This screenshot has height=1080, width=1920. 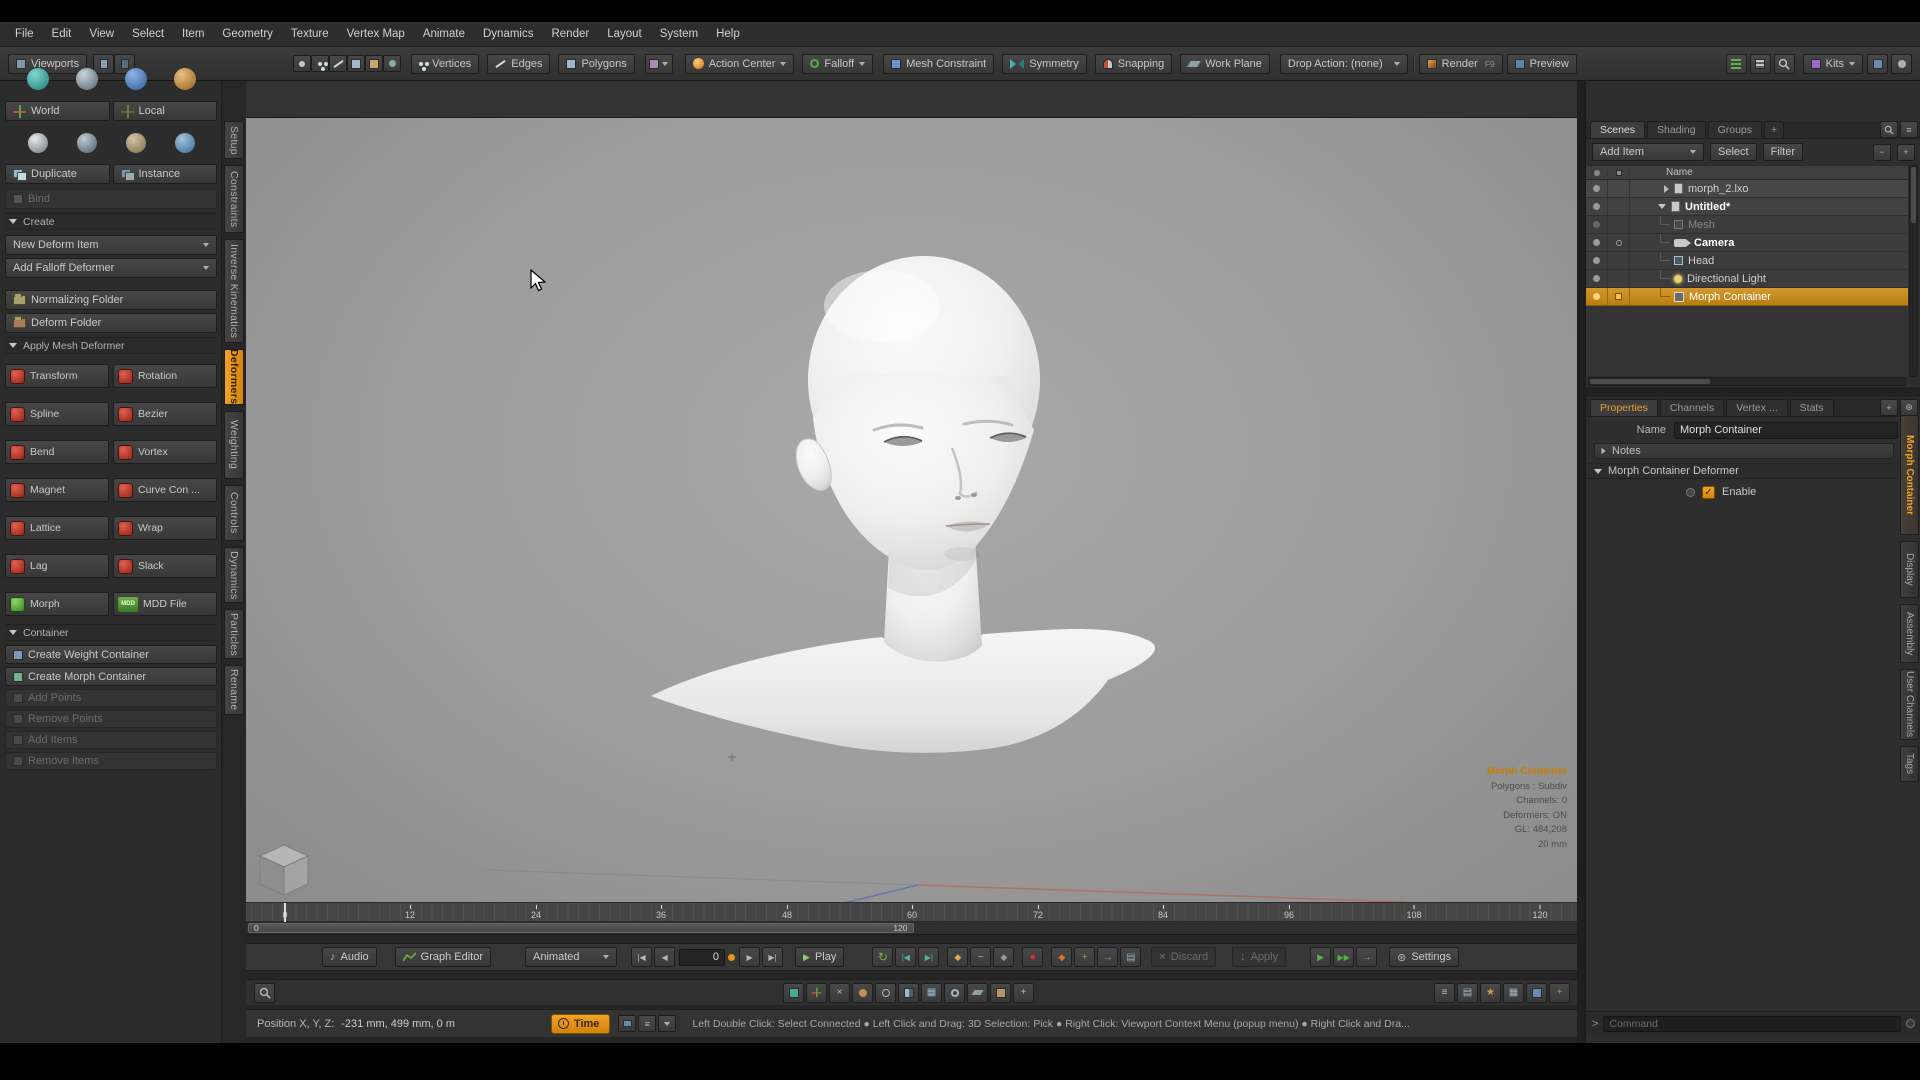 What do you see at coordinates (1877, 63) in the screenshot?
I see `forms-icon` at bounding box center [1877, 63].